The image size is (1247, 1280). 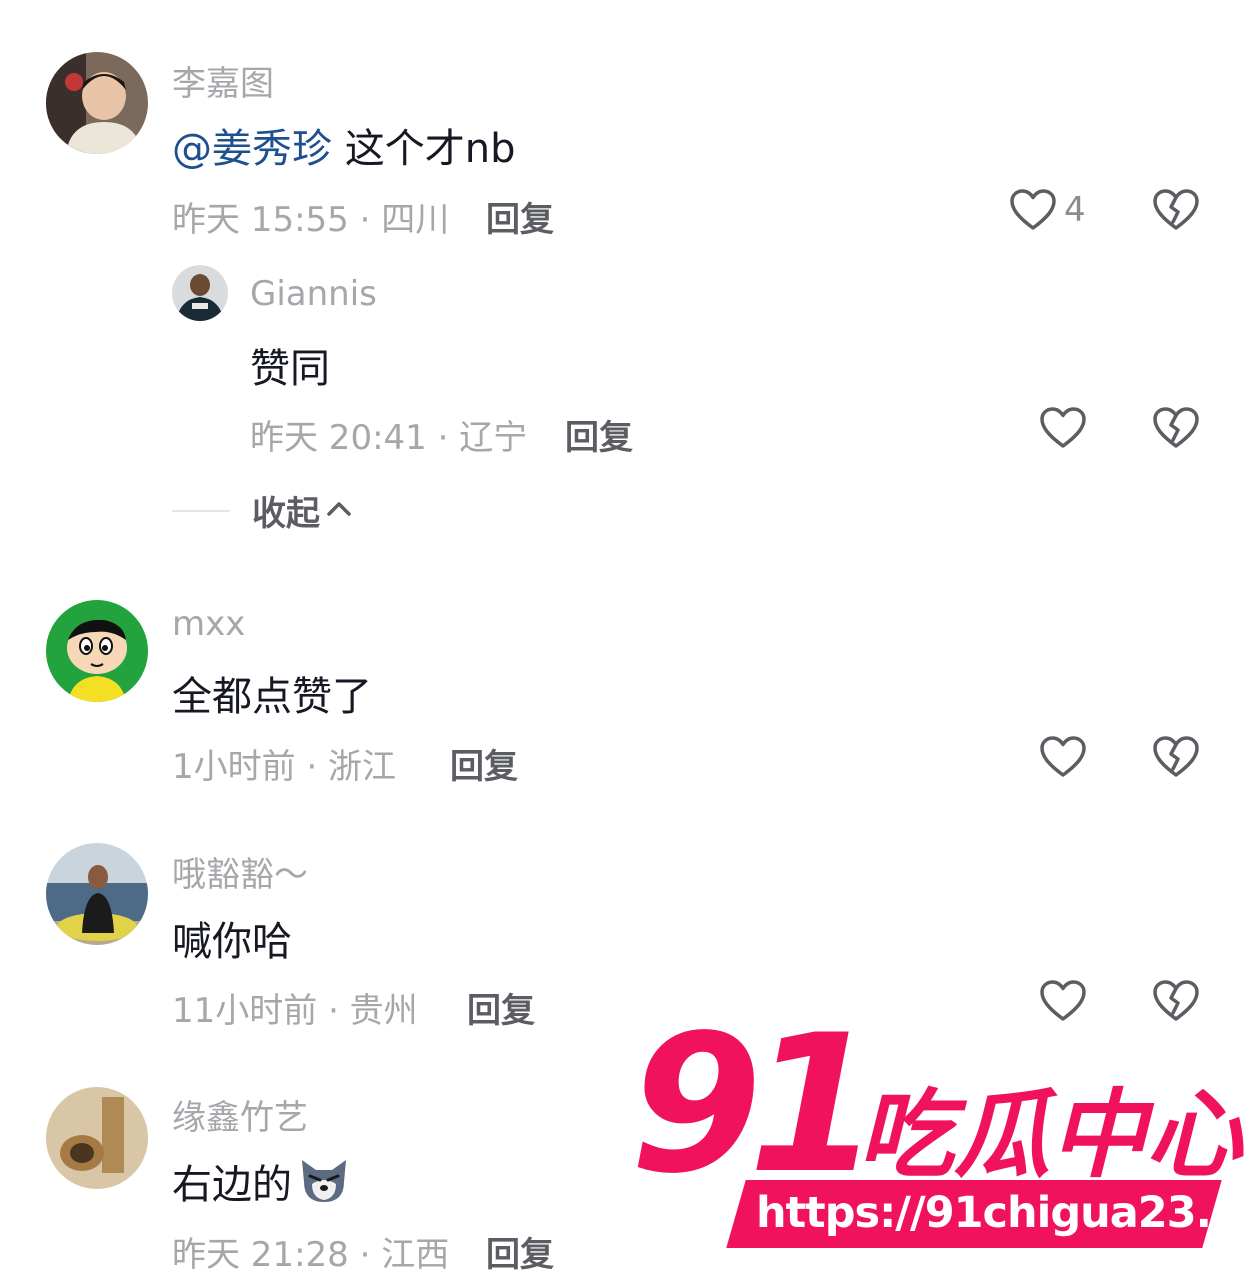 What do you see at coordinates (1001, 1213) in the screenshot?
I see `watermark-url: https://91chigua23.com` at bounding box center [1001, 1213].